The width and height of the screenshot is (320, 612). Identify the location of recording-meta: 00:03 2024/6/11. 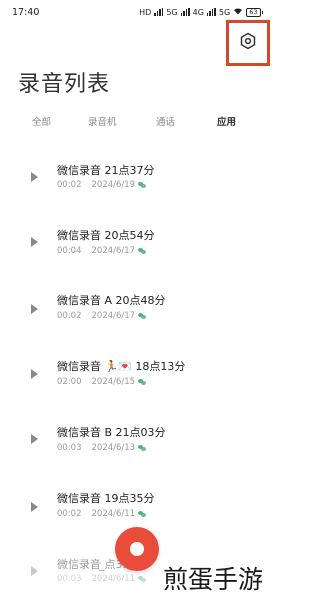
(102, 579).